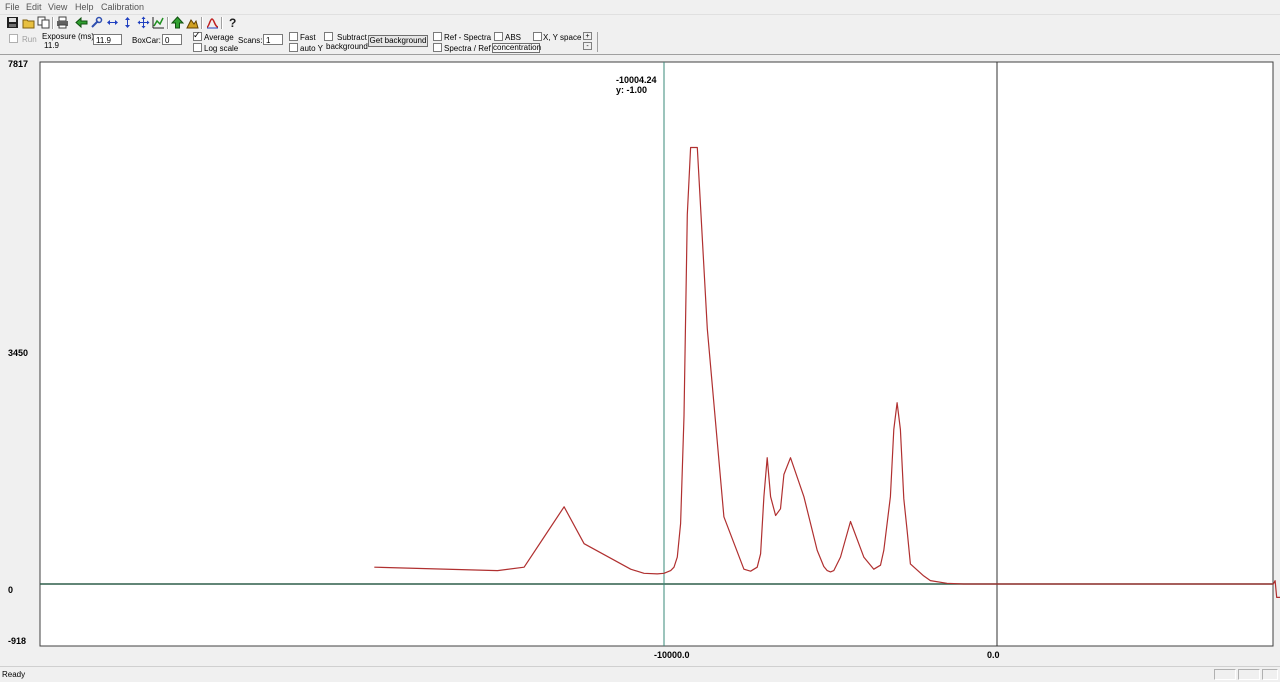 This screenshot has height=682, width=1280. What do you see at coordinates (632, 90) in the screenshot?
I see `cursor-y-readout: y: -1.00` at bounding box center [632, 90].